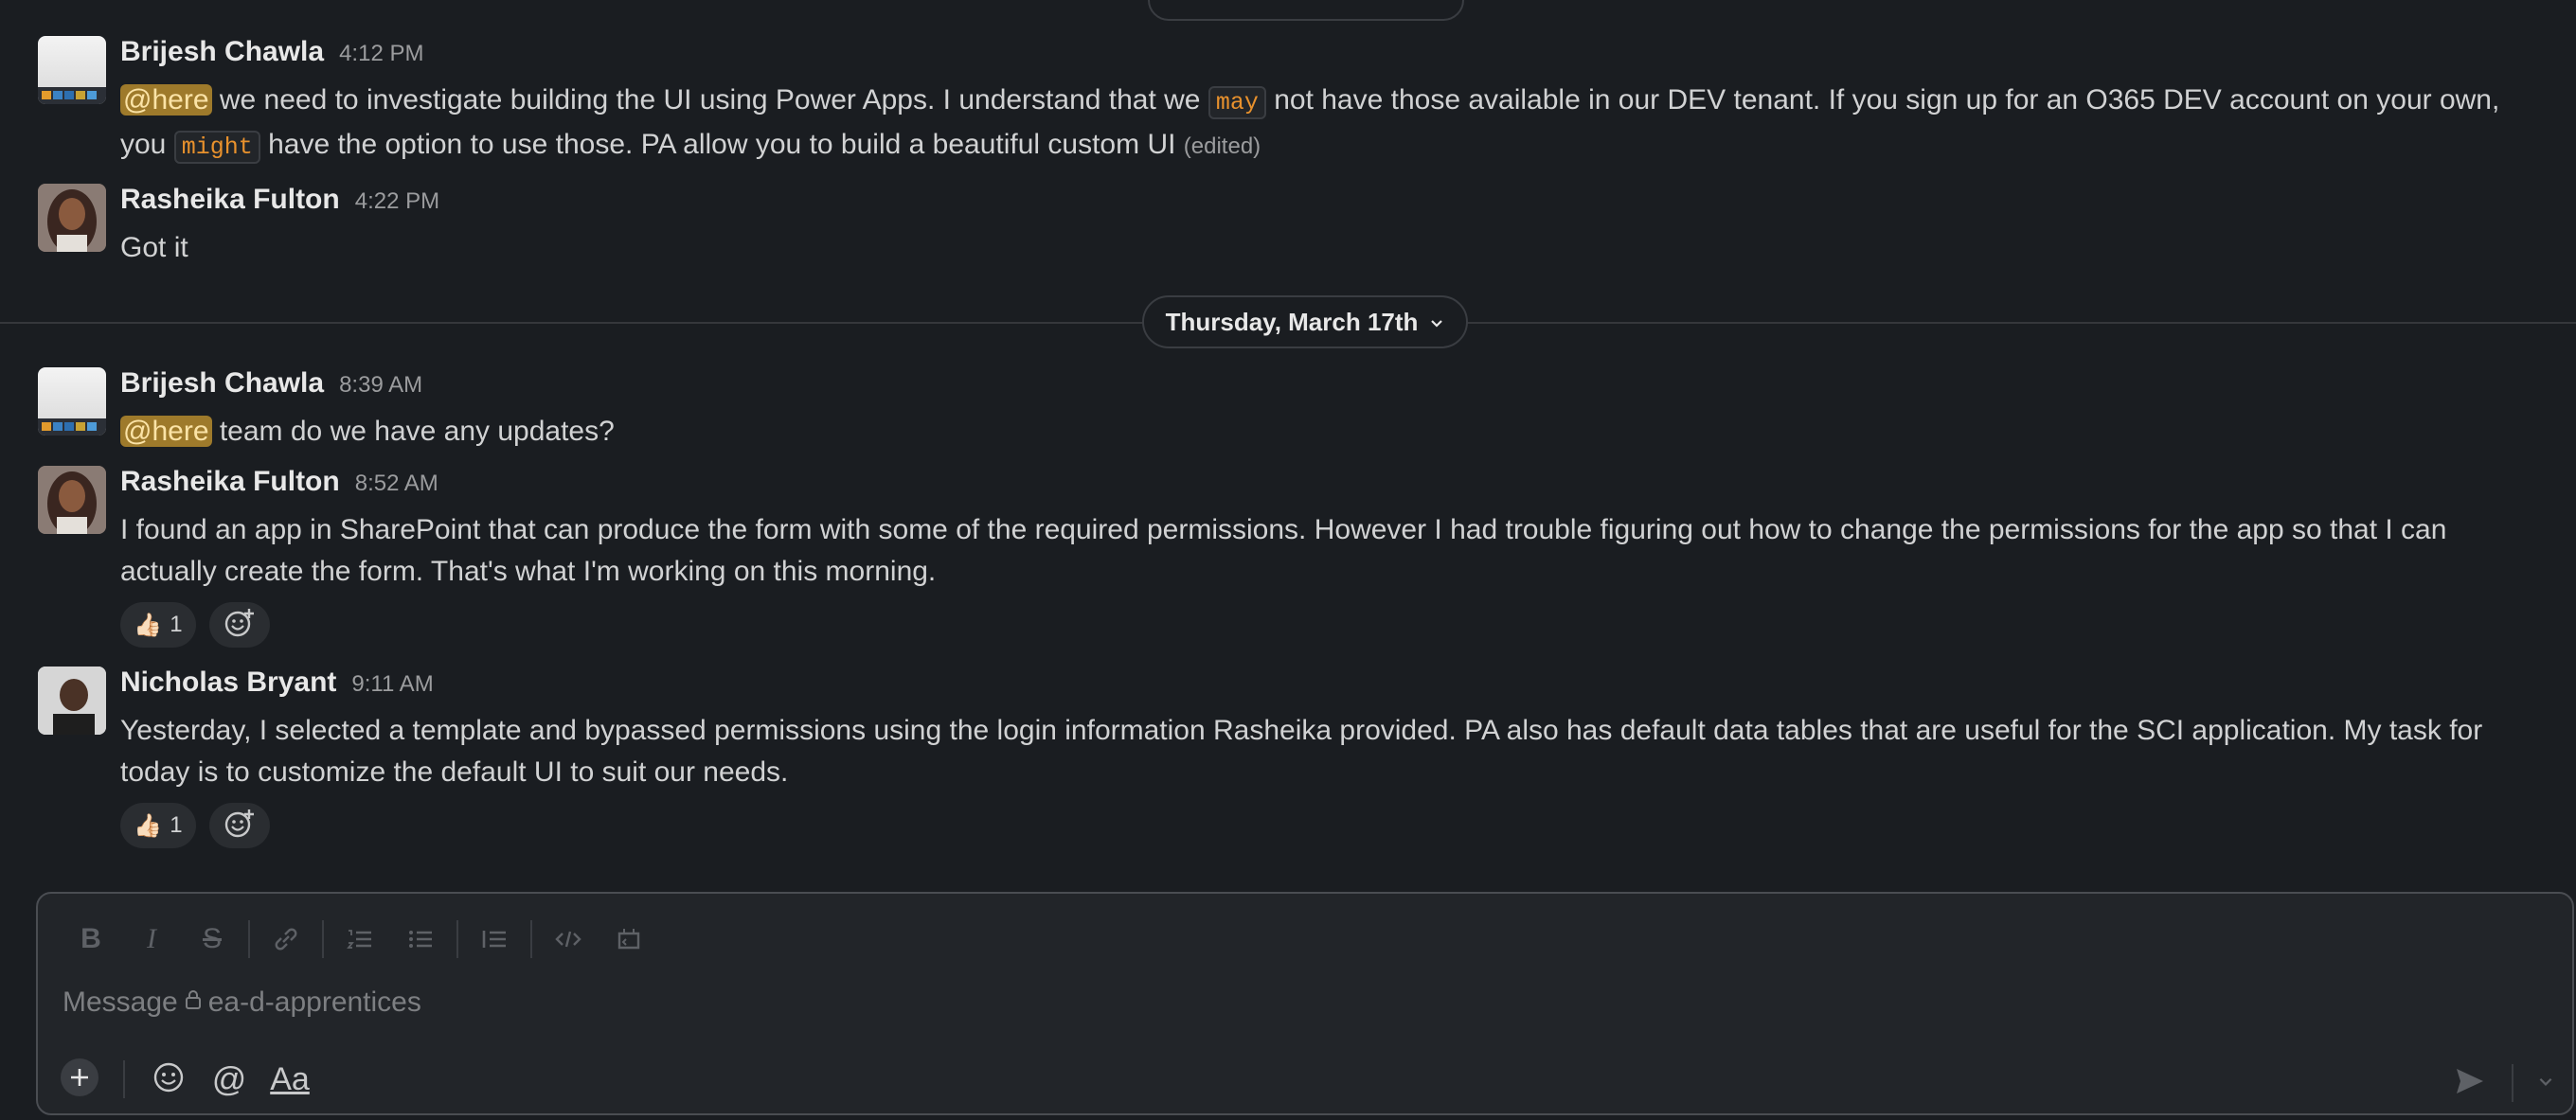 This screenshot has width=2576, height=1120. Describe the element at coordinates (91, 939) in the screenshot. I see `bold-icon: B` at that location.